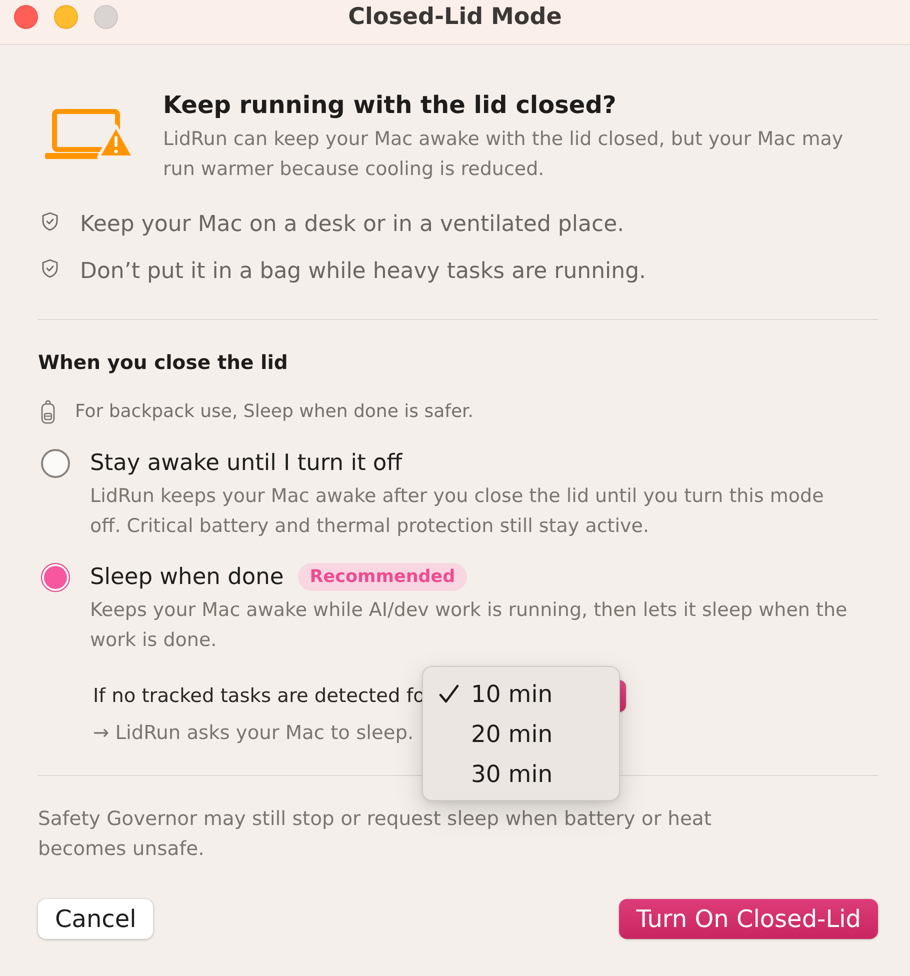 This screenshot has height=976, width=910. I want to click on backpack-icon, so click(48, 412).